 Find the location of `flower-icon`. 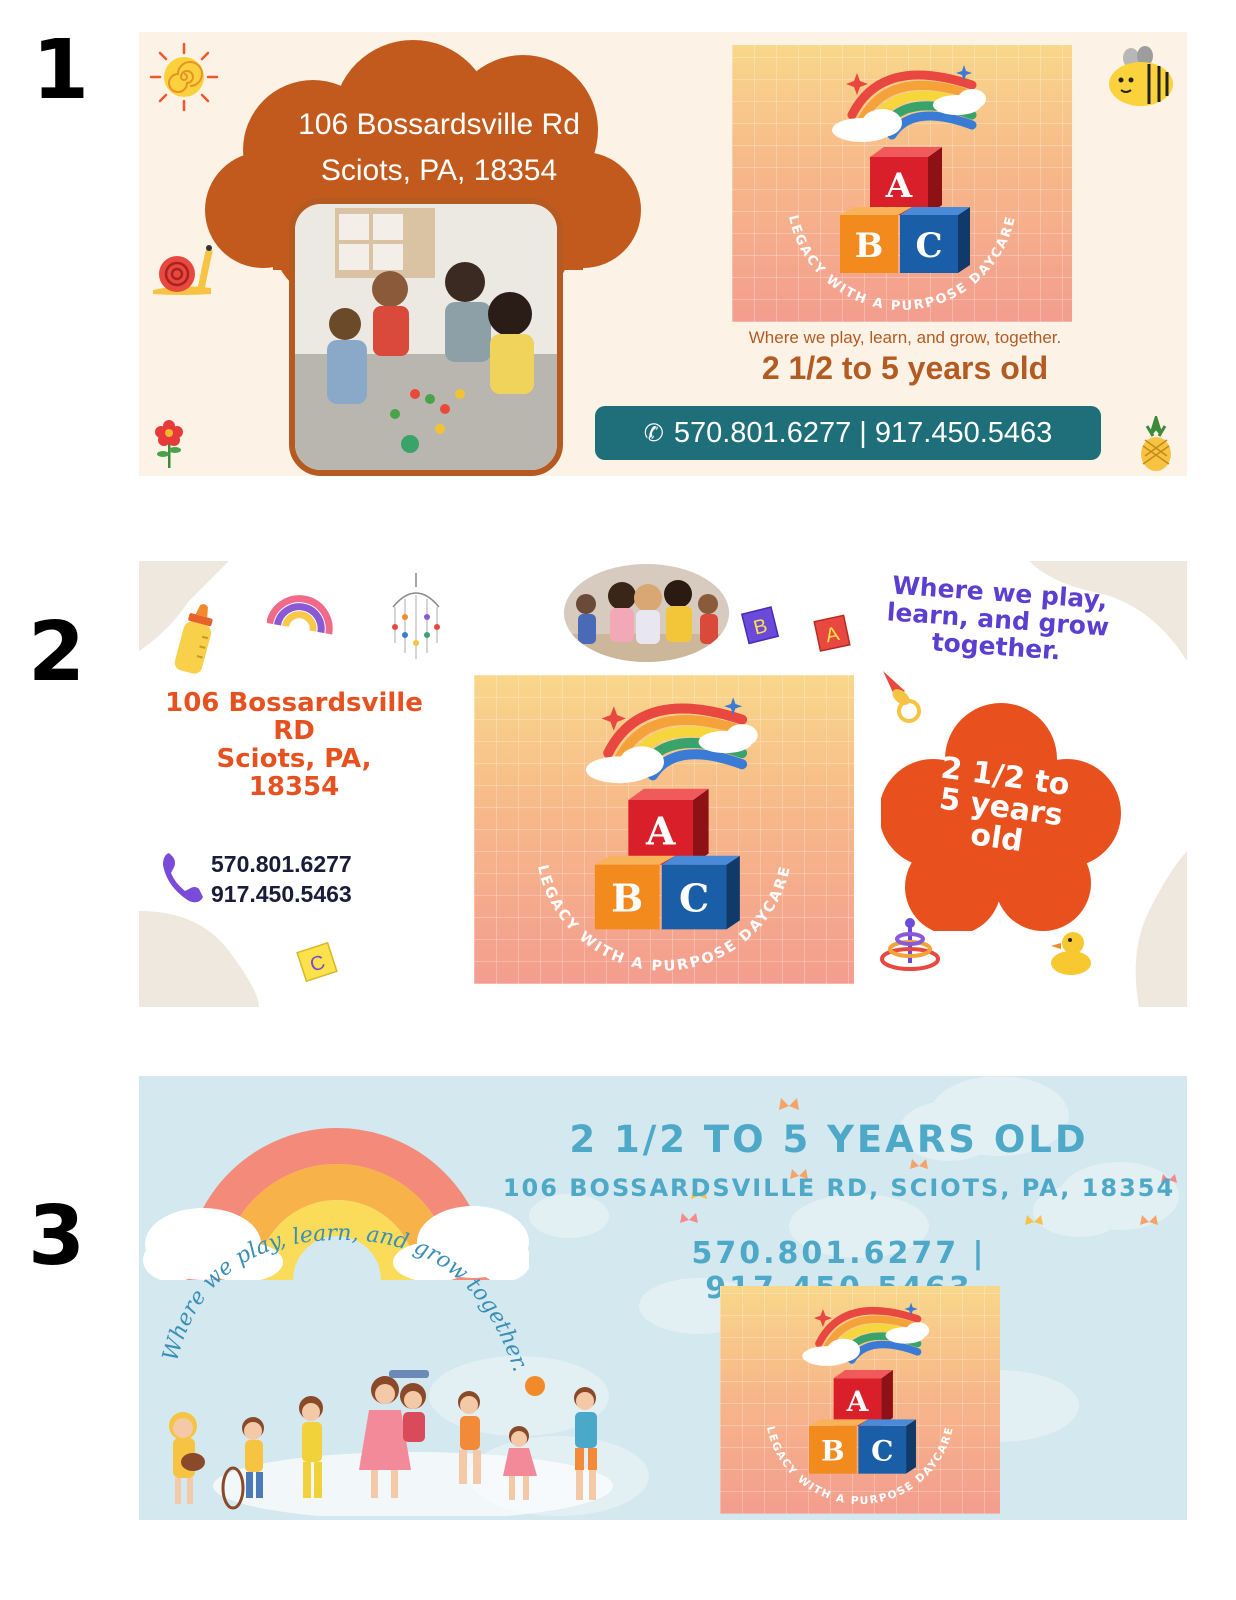

flower-icon is located at coordinates (169, 444).